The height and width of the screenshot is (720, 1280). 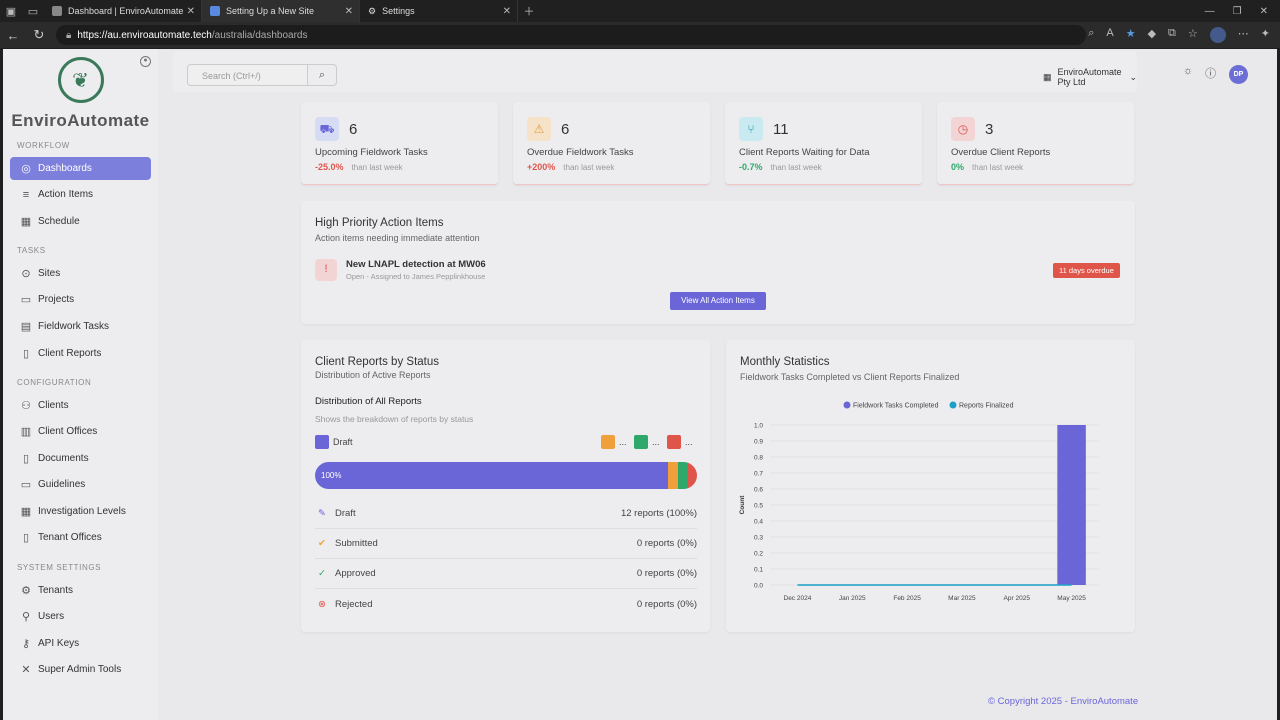 I want to click on search-icon: ⌕, so click(x=322, y=75).